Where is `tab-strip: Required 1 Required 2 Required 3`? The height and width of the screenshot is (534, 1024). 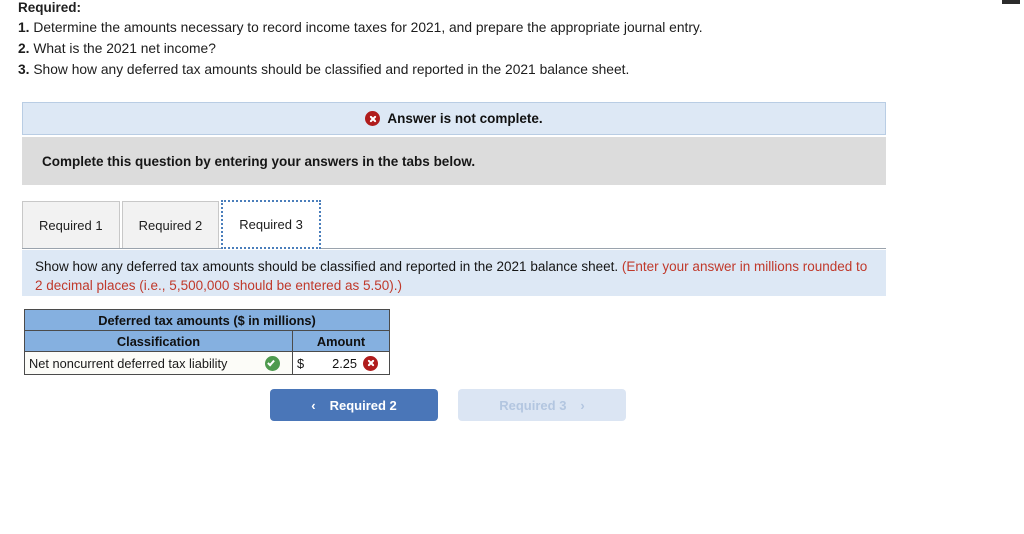
tab-strip: Required 1 Required 2 Required 3 is located at coordinates (454, 224).